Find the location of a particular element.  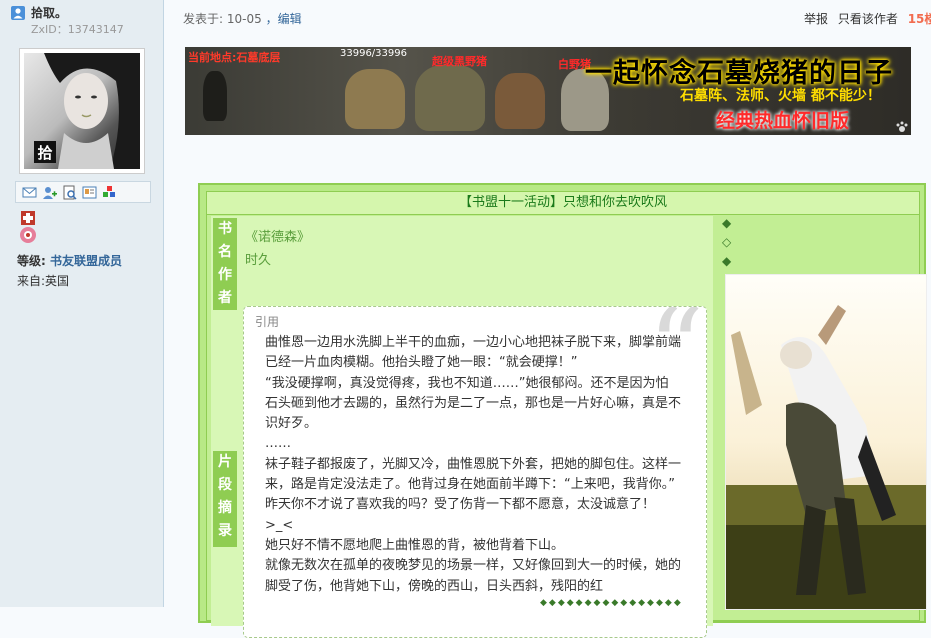

profile-icon is located at coordinates (69, 192).